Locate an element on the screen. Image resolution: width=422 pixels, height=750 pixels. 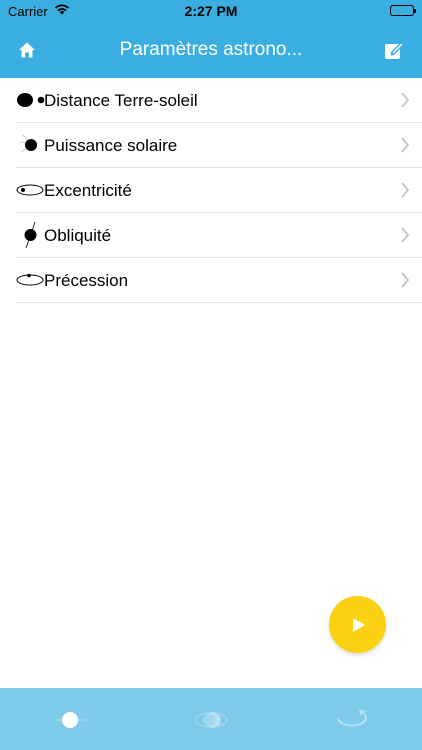
tab-rotation is located at coordinates (352, 720).